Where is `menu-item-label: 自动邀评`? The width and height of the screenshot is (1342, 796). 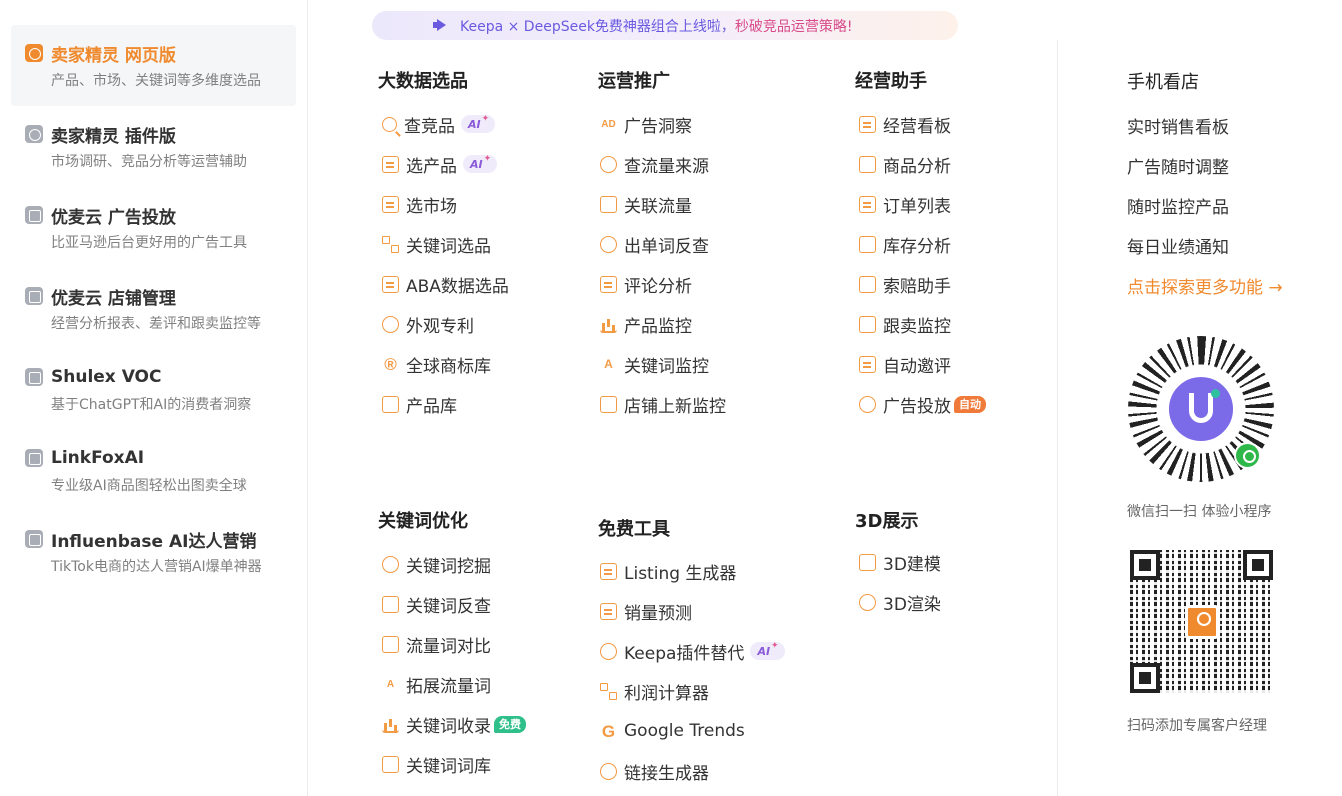
menu-item-label: 自动邀评 is located at coordinates (917, 366).